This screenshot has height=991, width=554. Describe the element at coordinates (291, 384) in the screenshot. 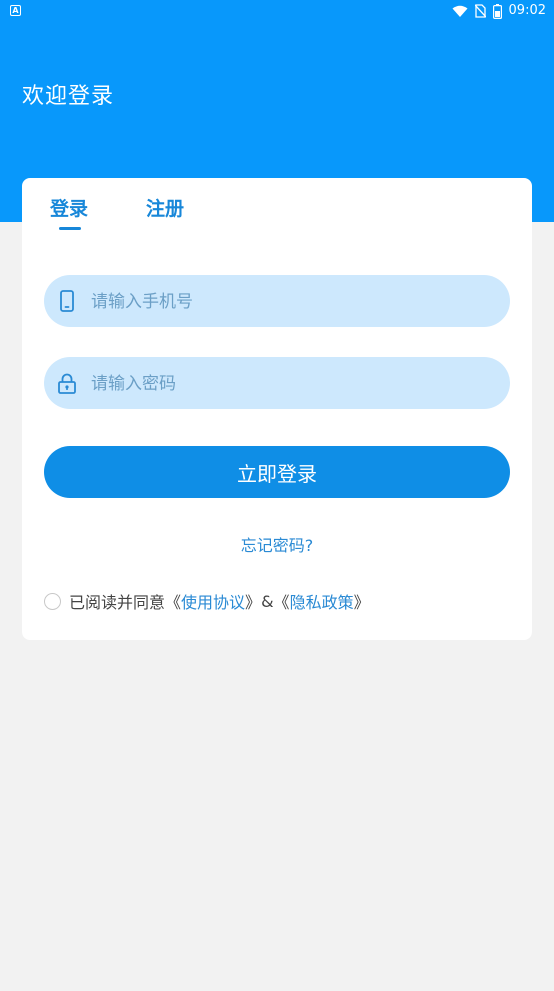

I see `password-input` at that location.